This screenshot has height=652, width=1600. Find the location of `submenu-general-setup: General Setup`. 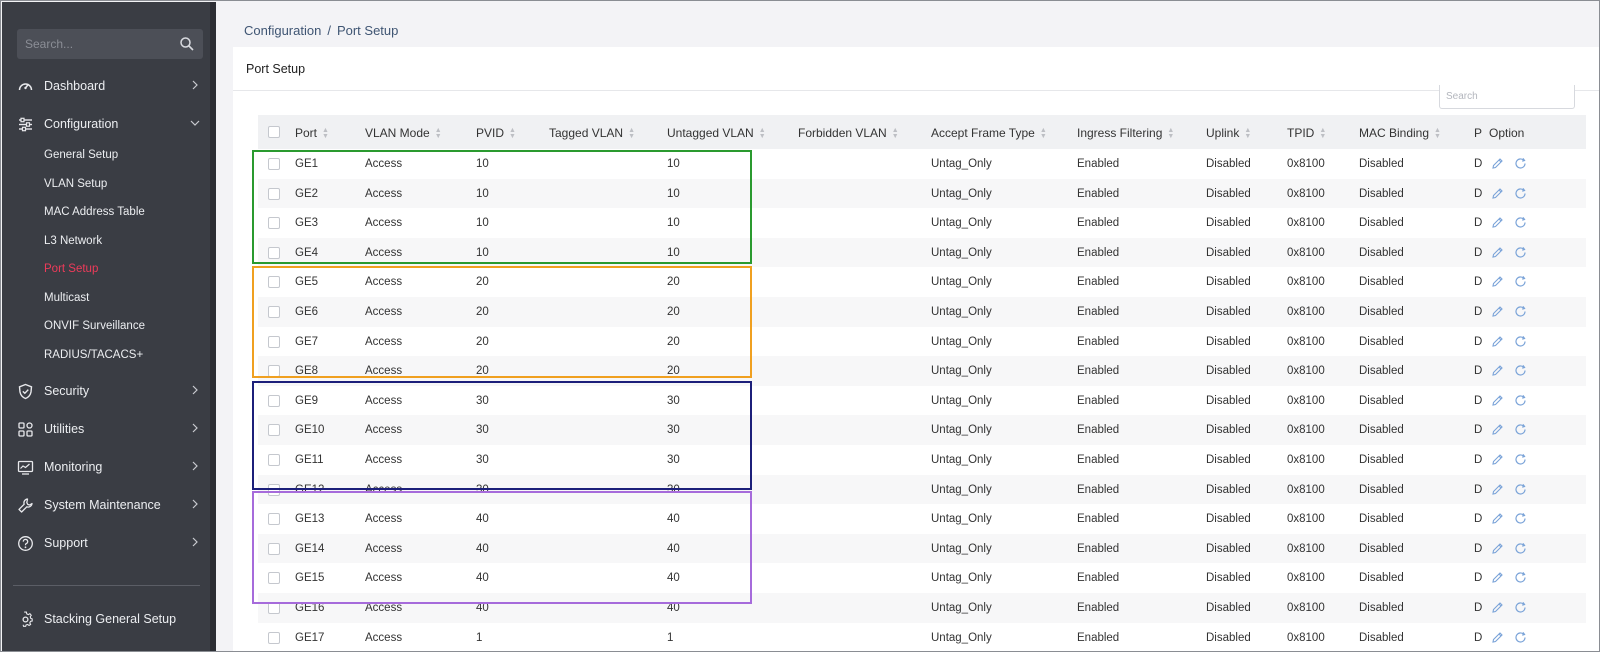

submenu-general-setup: General Setup is located at coordinates (81, 155).